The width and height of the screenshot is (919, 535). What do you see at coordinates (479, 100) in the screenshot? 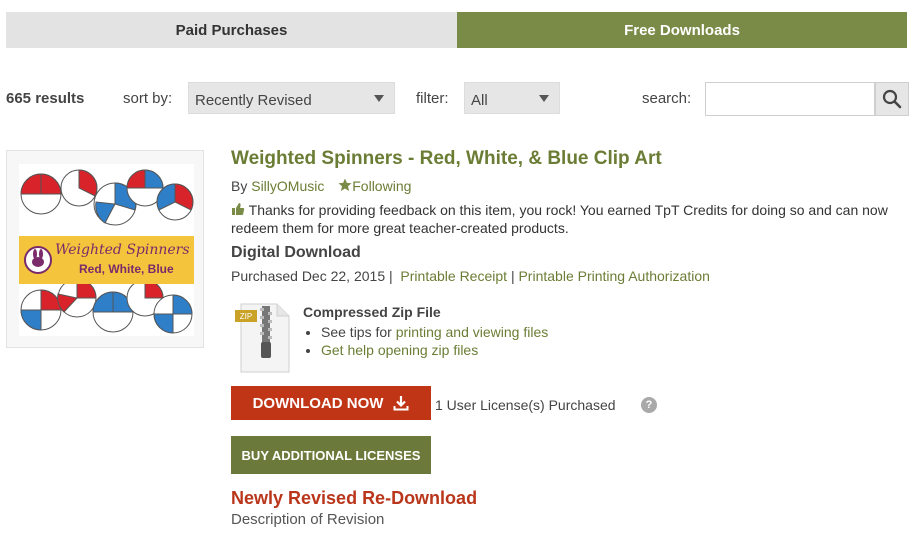
I see `filter-value: All` at bounding box center [479, 100].